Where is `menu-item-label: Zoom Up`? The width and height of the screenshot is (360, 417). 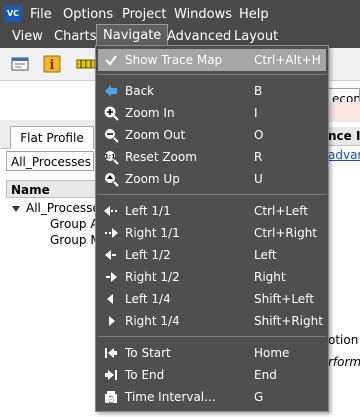 menu-item-label: Zoom Up is located at coordinates (152, 179).